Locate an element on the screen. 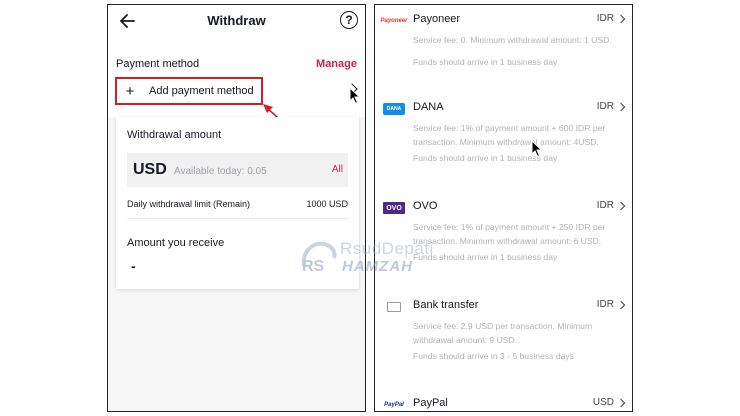 This screenshot has width=740, height=416. svg-text: RS is located at coordinates (313, 266).